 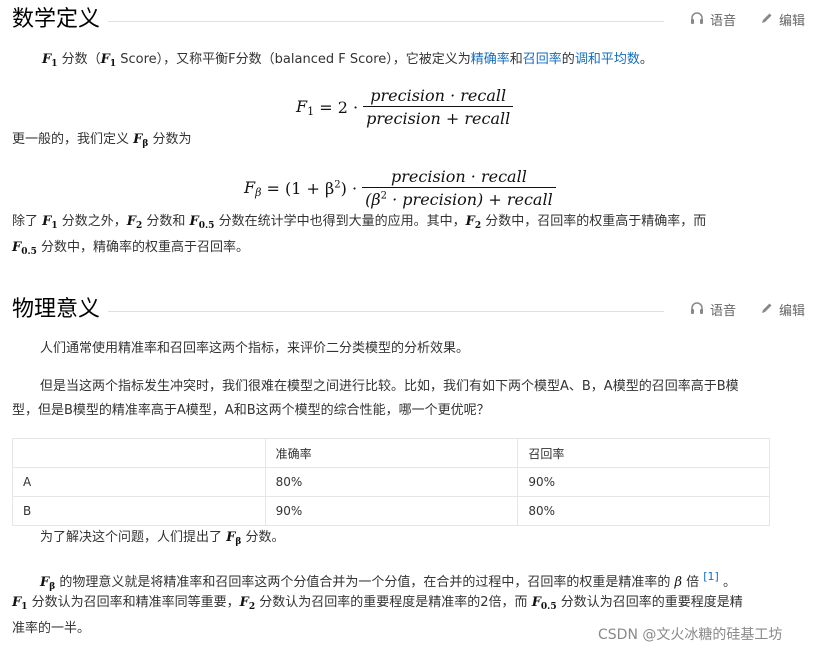 I want to click on table-row: B 90% 80%, so click(x=391, y=511).